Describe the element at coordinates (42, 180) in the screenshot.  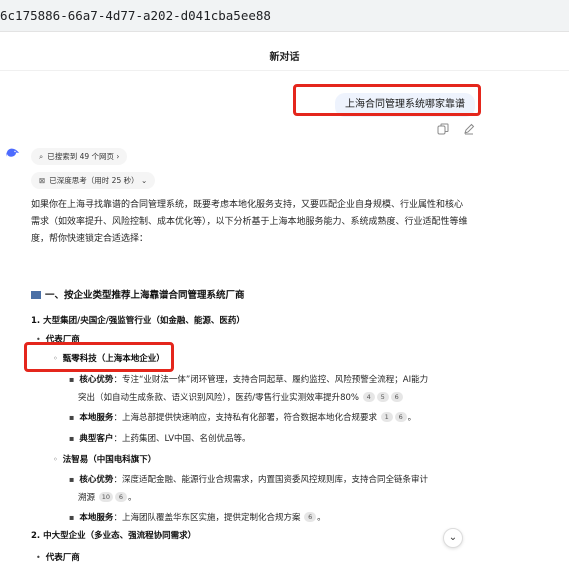
I see `think-icon: ⊠` at that location.